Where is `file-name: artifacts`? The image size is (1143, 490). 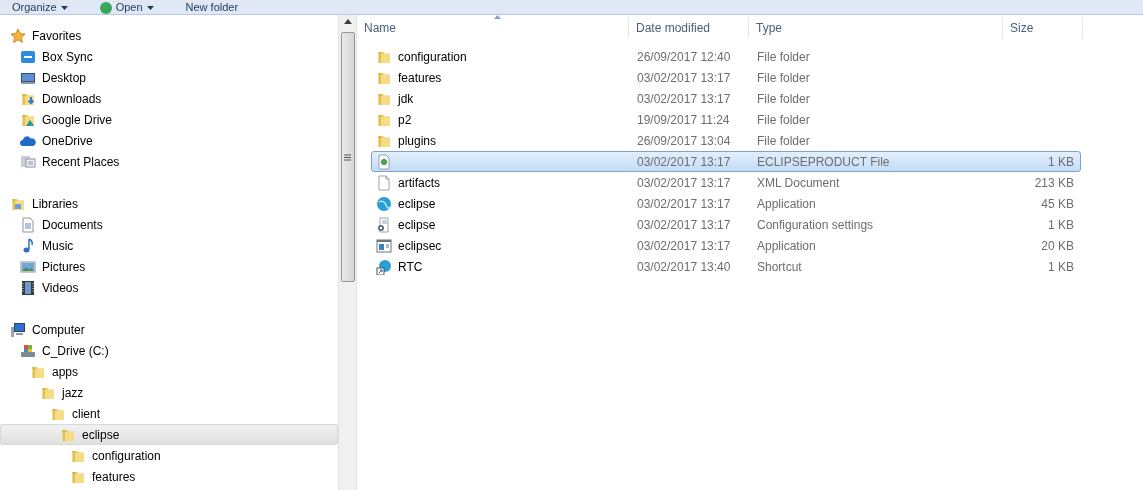 file-name: artifacts is located at coordinates (419, 183).